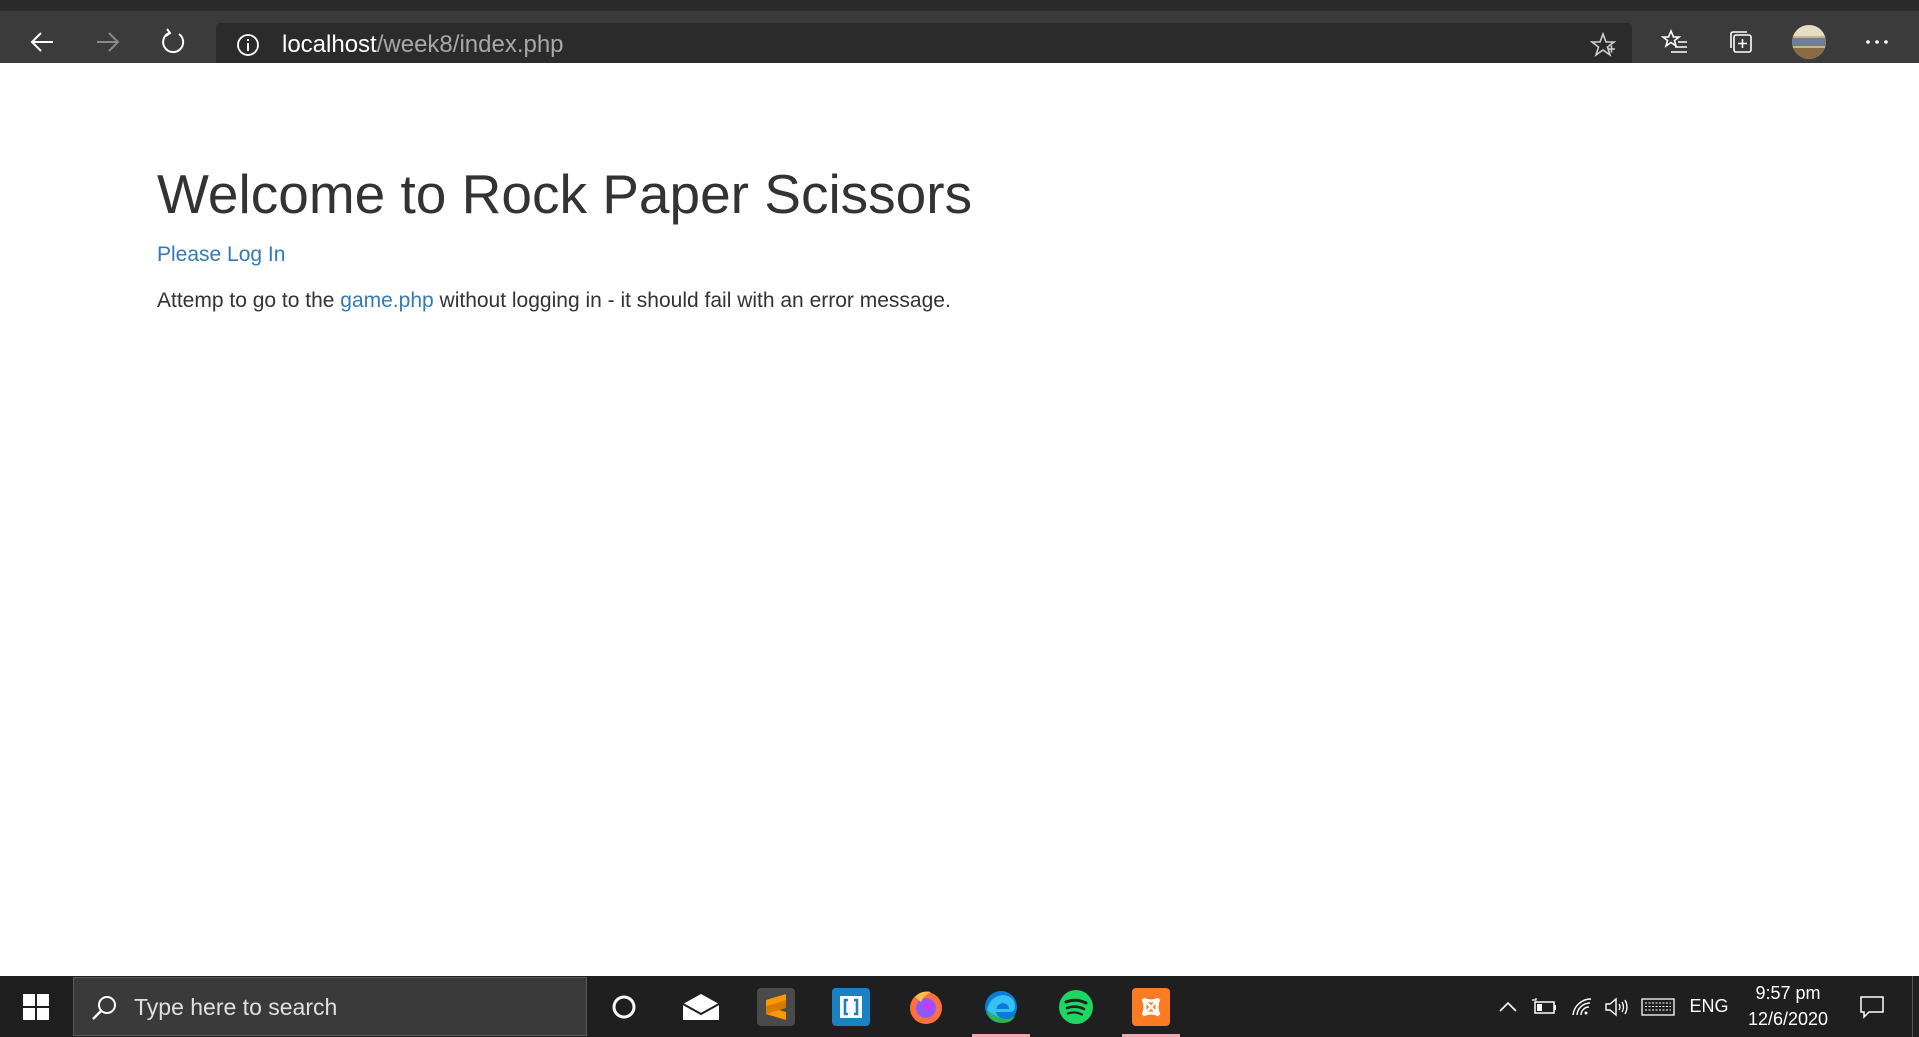 This screenshot has width=1919, height=1037. I want to click on taskbar-app-firefox, so click(926, 1006).